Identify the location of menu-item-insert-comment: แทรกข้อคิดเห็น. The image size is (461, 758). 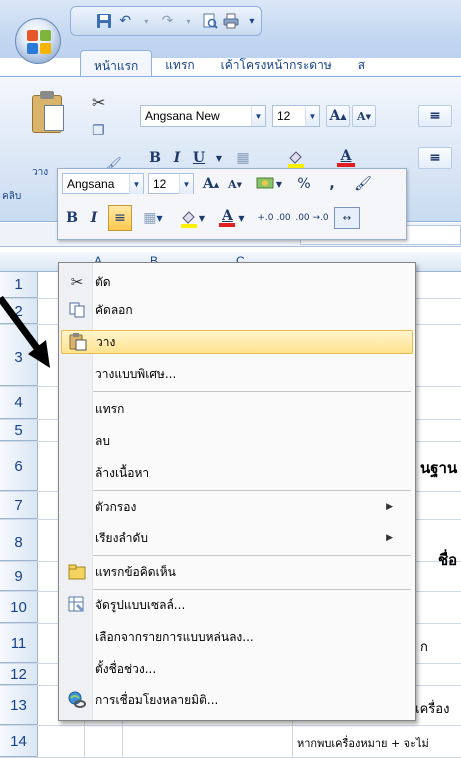
(237, 572).